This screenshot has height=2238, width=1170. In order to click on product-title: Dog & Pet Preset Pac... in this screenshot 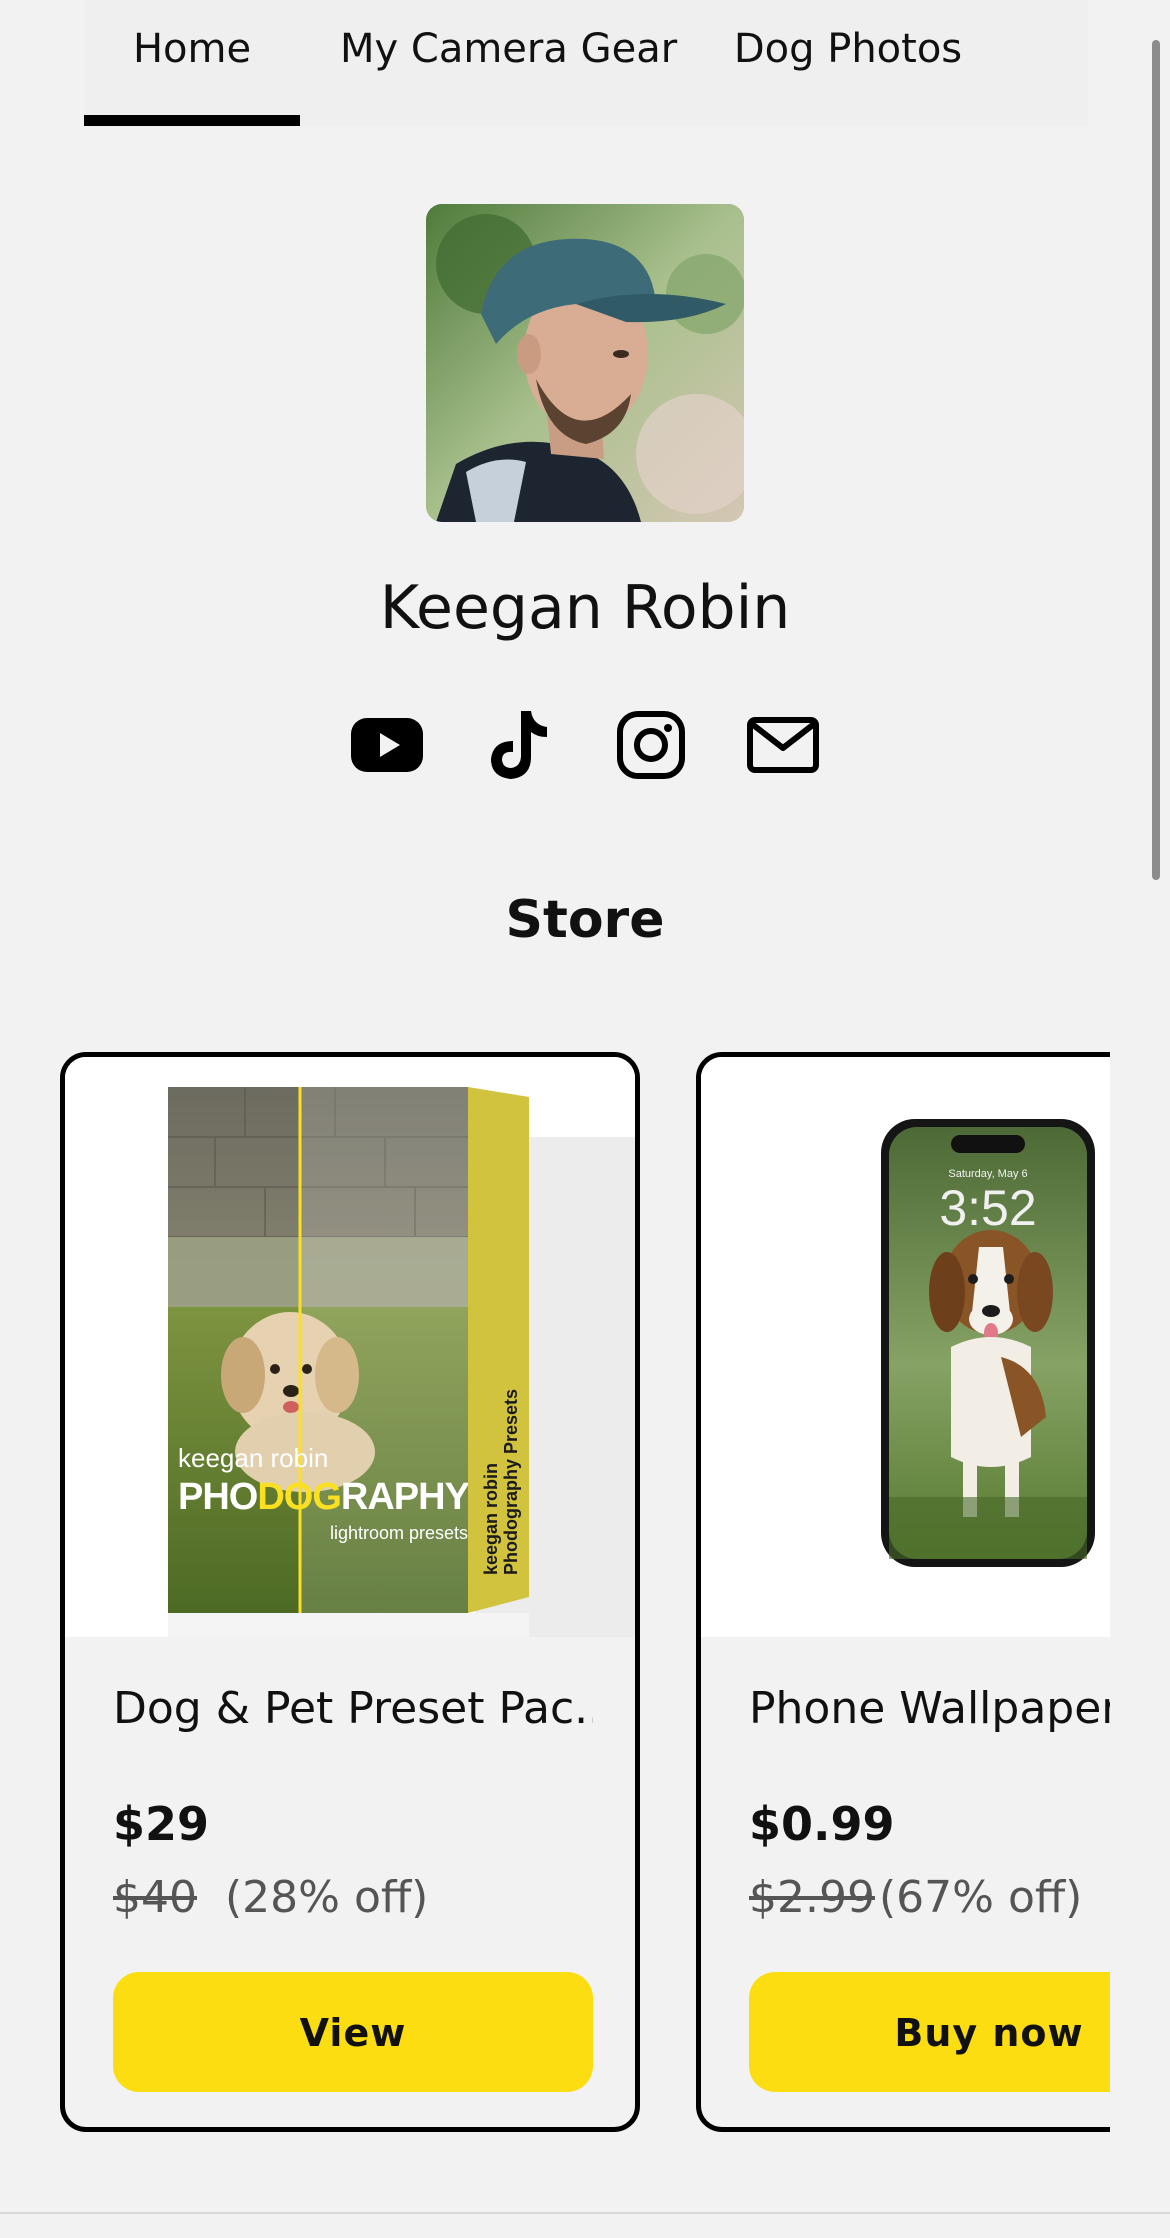, I will do `click(353, 1708)`.